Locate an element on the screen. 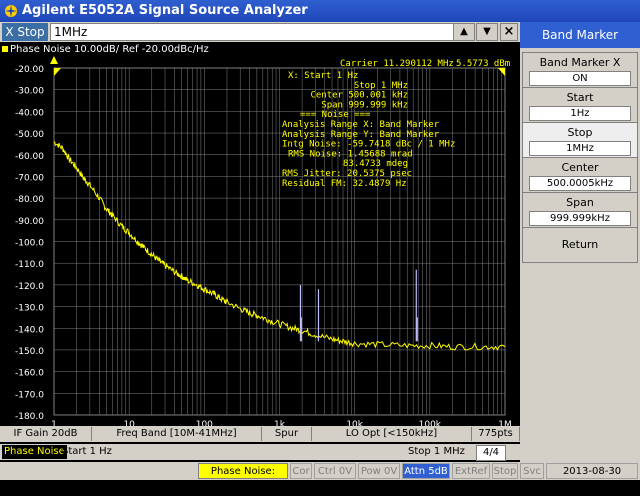  y-tick-label: -160.0 is located at coordinates (29, 374).